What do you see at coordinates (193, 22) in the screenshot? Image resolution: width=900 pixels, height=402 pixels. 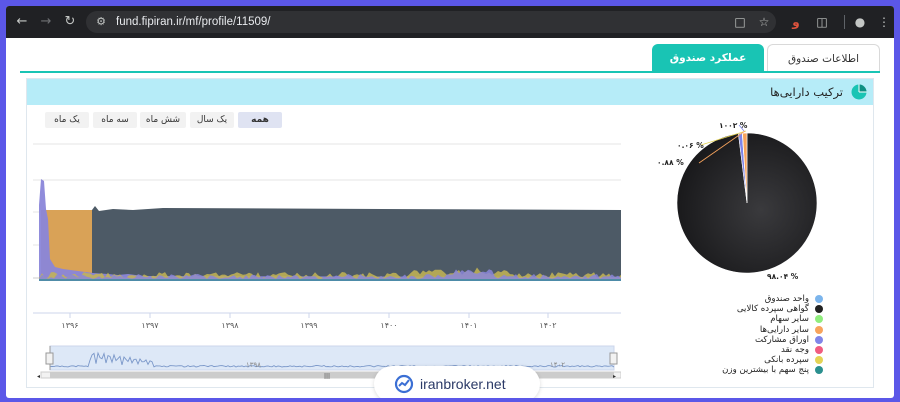 I see `url-text: fund.fipiran.ir/mf/profile/11509/` at bounding box center [193, 22].